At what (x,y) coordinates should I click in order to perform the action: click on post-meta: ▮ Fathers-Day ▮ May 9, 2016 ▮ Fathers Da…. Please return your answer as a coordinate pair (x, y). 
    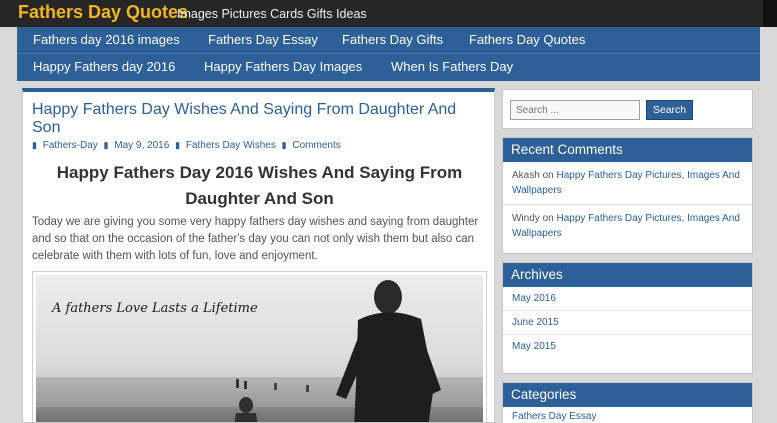
    Looking at the image, I should click on (188, 145).